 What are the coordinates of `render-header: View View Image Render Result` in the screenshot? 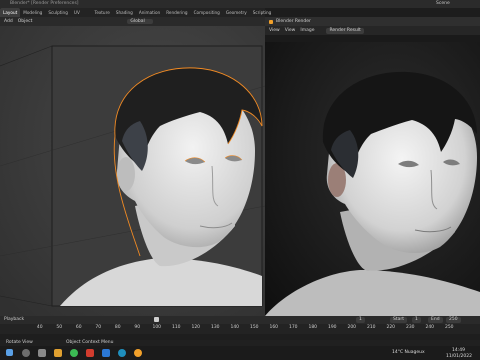 It's located at (372, 30).